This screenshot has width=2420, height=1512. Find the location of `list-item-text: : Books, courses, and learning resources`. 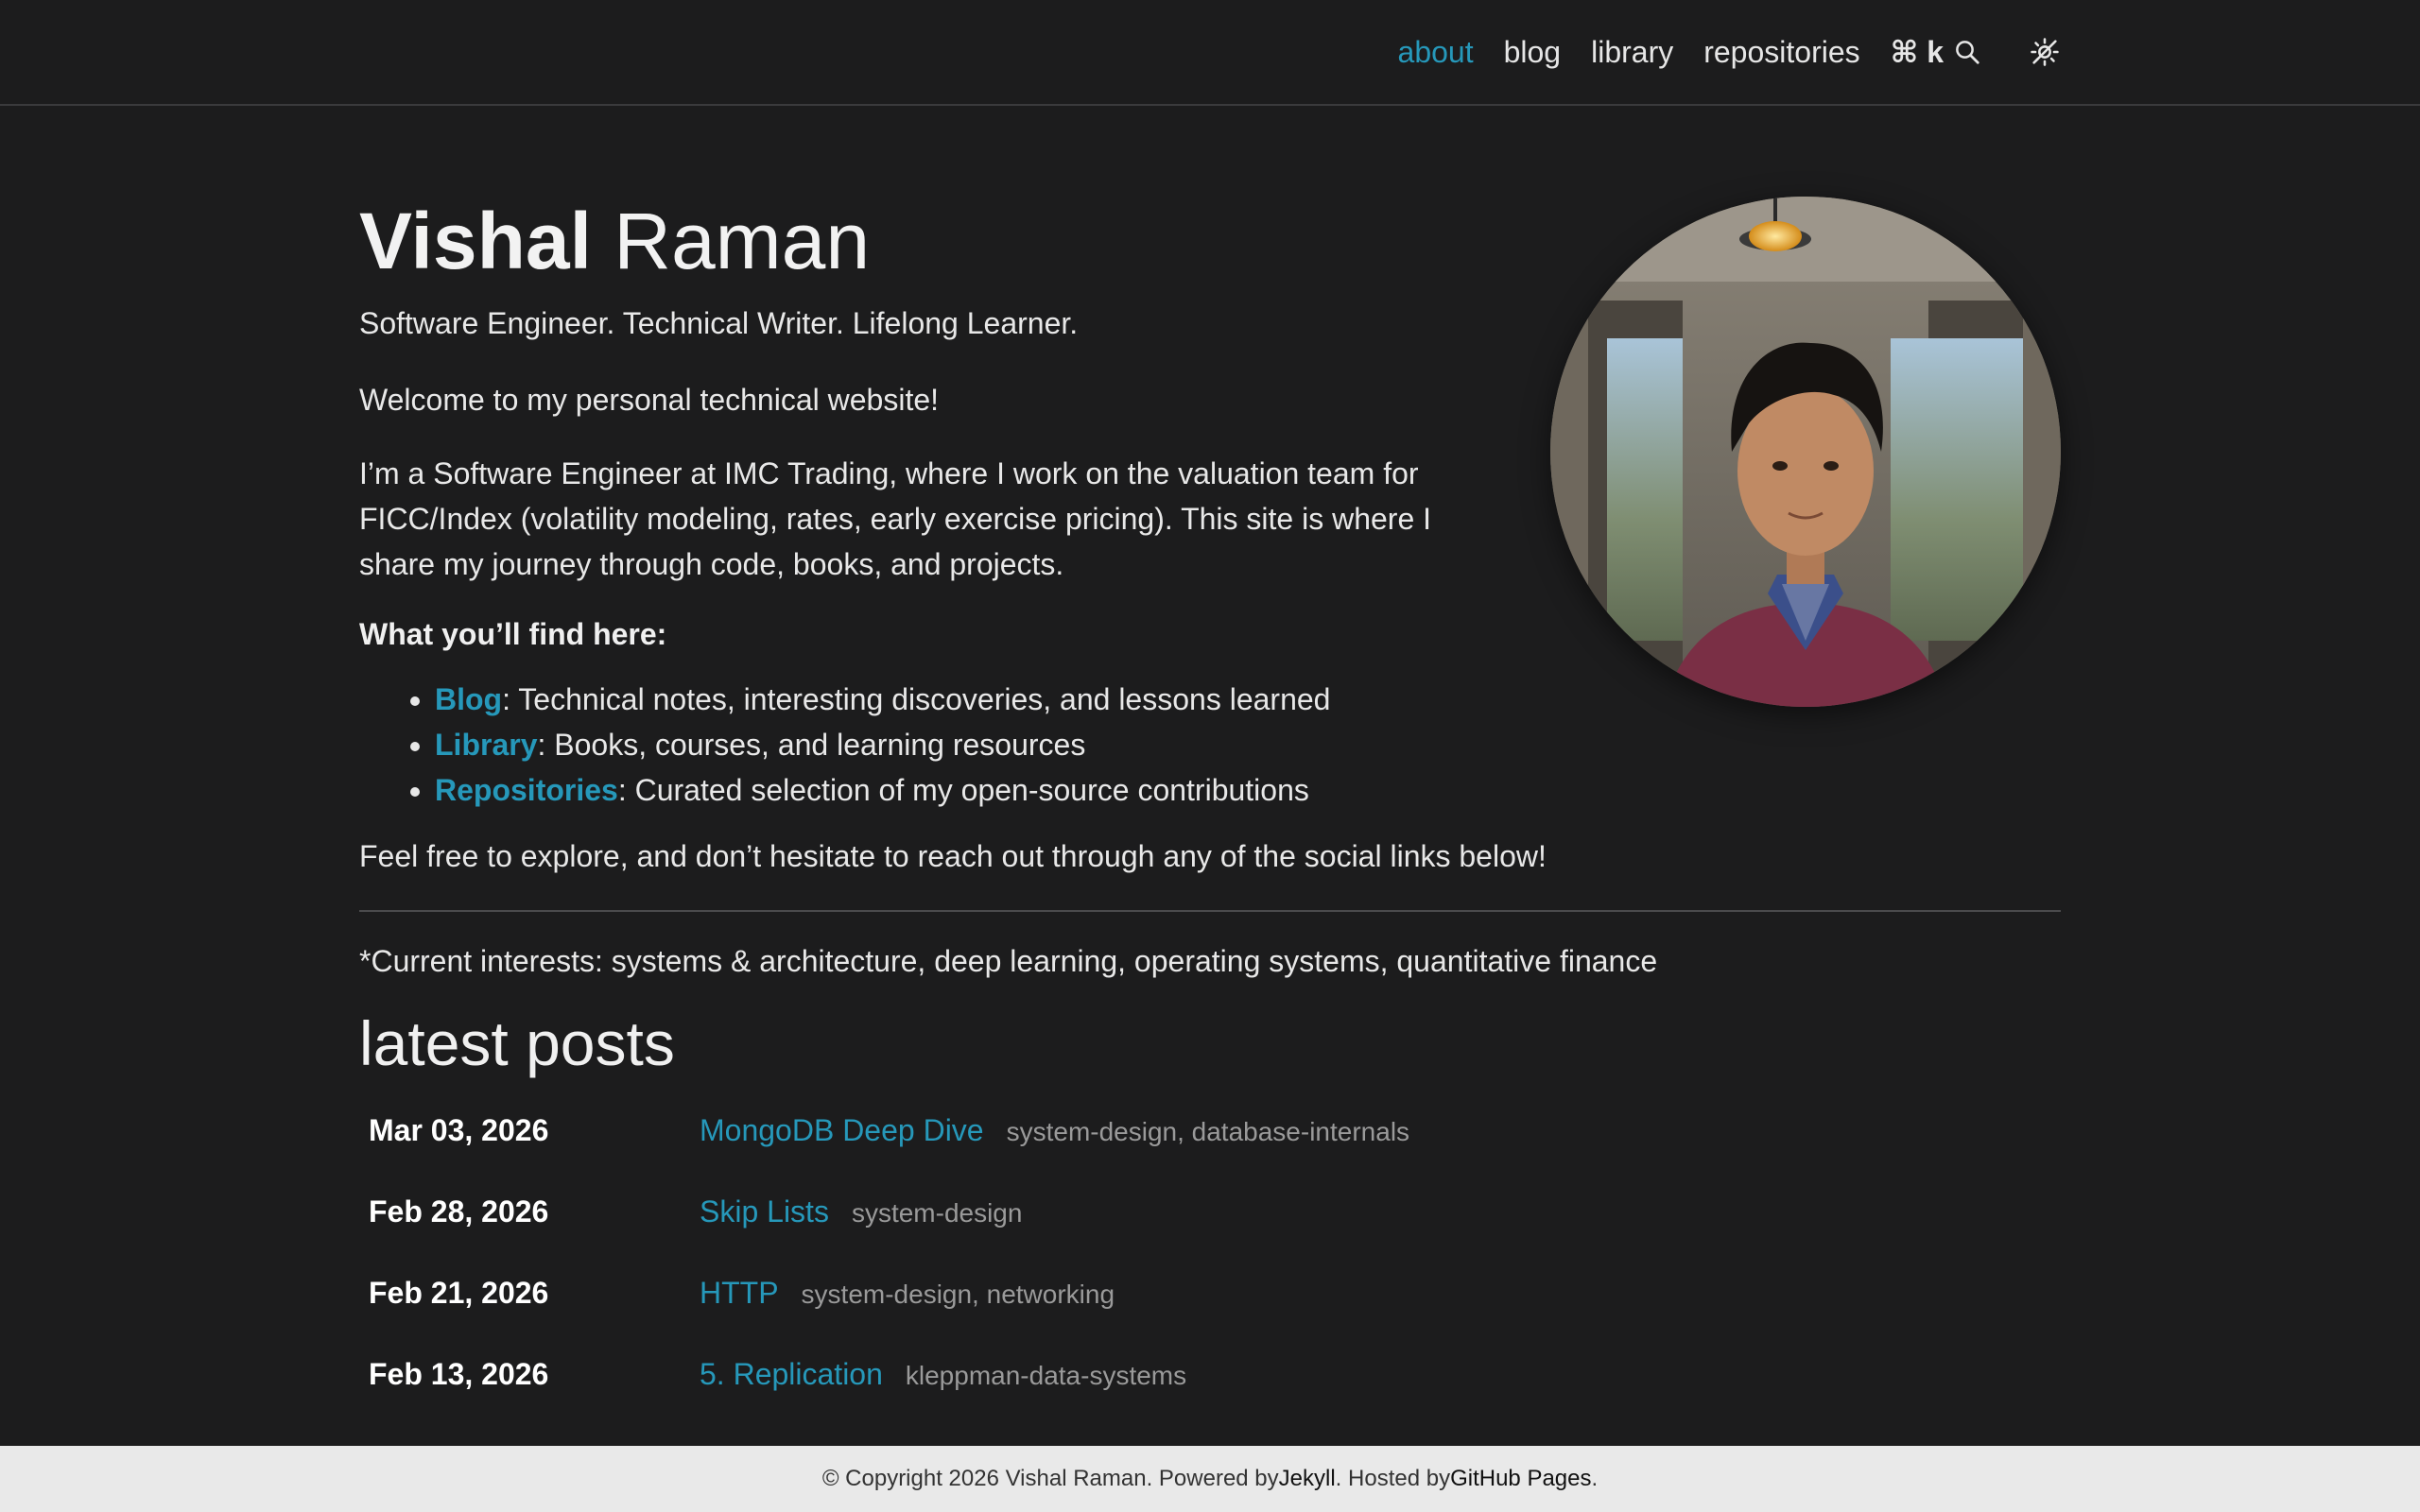

list-item-text: : Books, courses, and learning resources is located at coordinates (811, 745).